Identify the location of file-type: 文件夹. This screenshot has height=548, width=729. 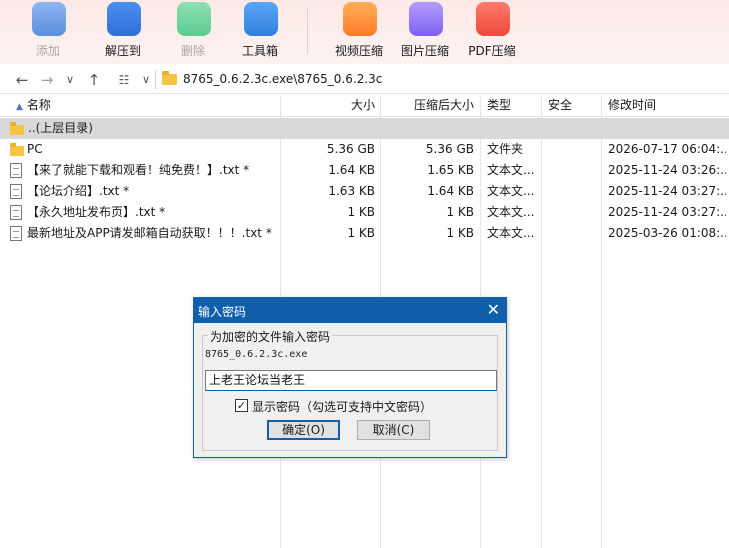
(505, 149).